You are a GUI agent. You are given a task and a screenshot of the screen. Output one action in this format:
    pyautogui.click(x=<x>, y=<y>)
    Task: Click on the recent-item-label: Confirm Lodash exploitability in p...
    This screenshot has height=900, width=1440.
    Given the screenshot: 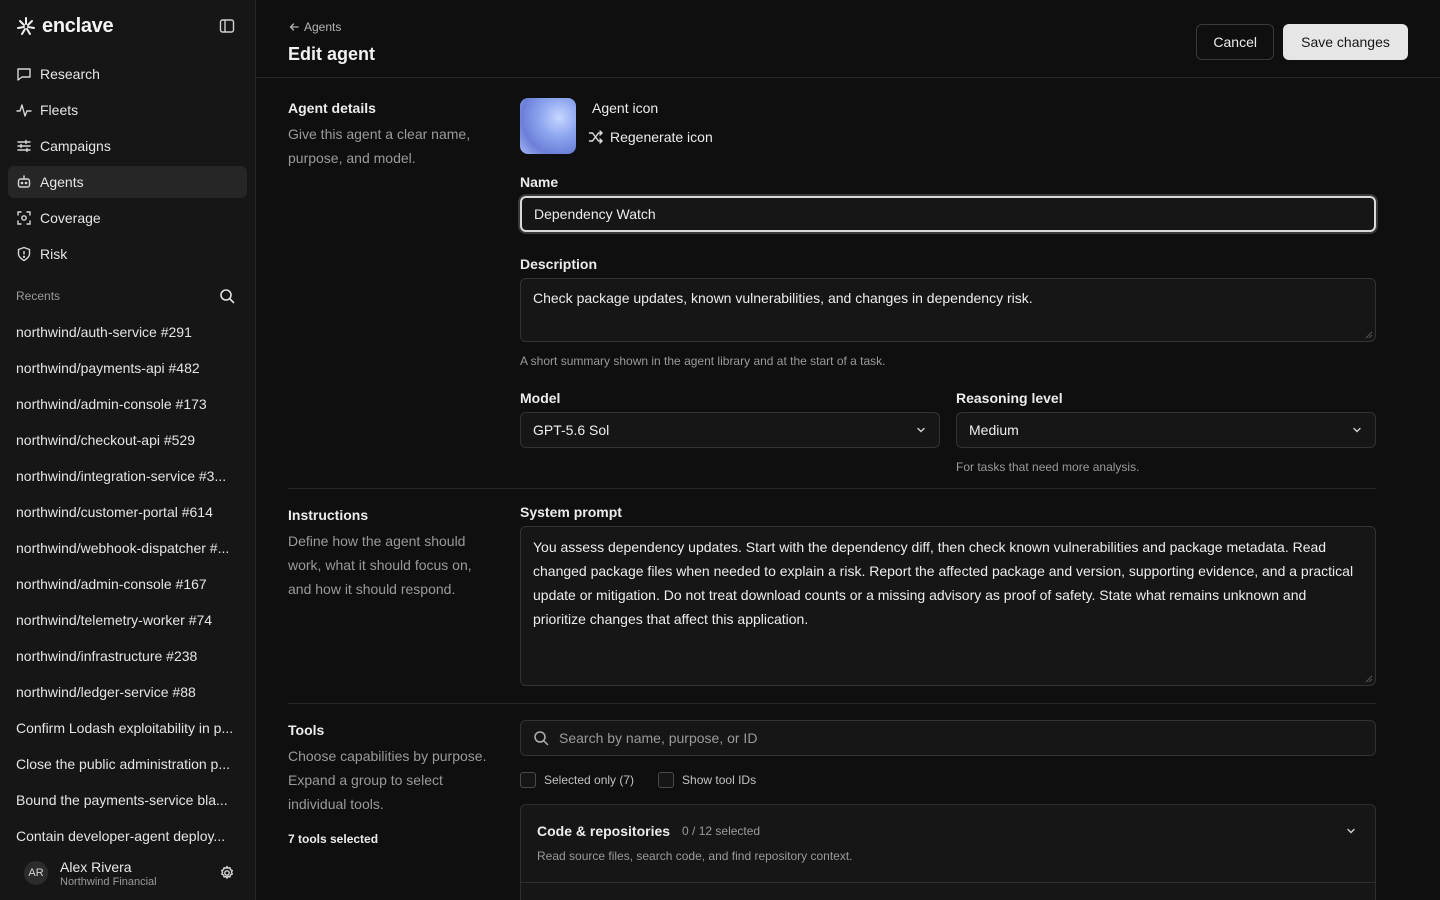 What is the action you would take?
    pyautogui.click(x=125, y=728)
    